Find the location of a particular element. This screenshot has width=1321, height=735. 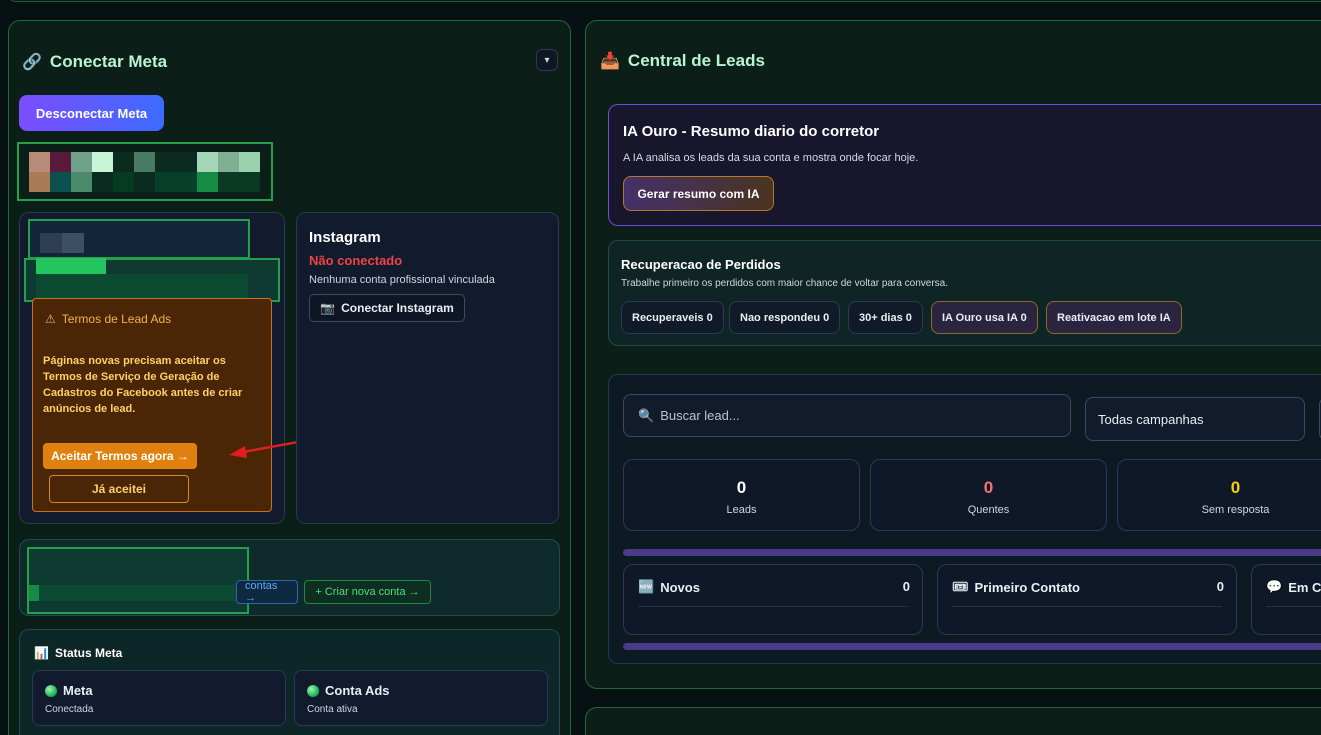

camera-icon: 📷 is located at coordinates (328, 308).